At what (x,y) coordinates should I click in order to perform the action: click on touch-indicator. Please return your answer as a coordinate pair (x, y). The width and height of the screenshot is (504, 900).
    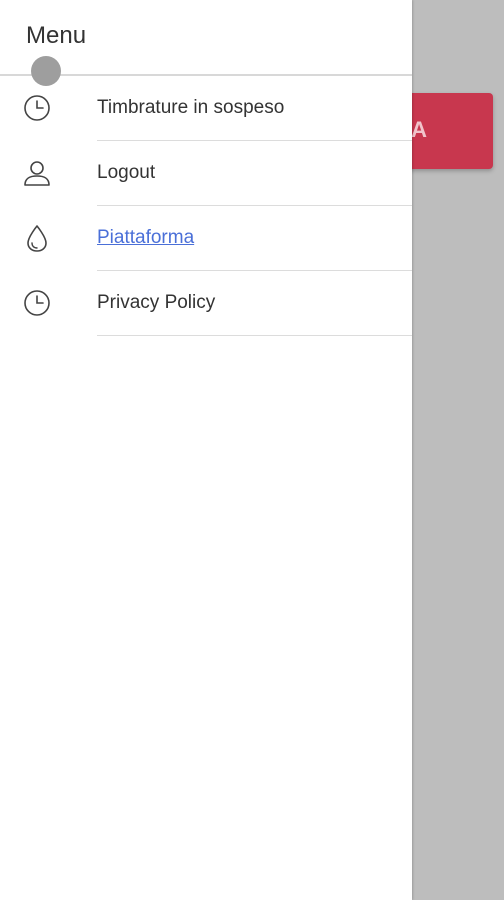
    Looking at the image, I should click on (46, 71).